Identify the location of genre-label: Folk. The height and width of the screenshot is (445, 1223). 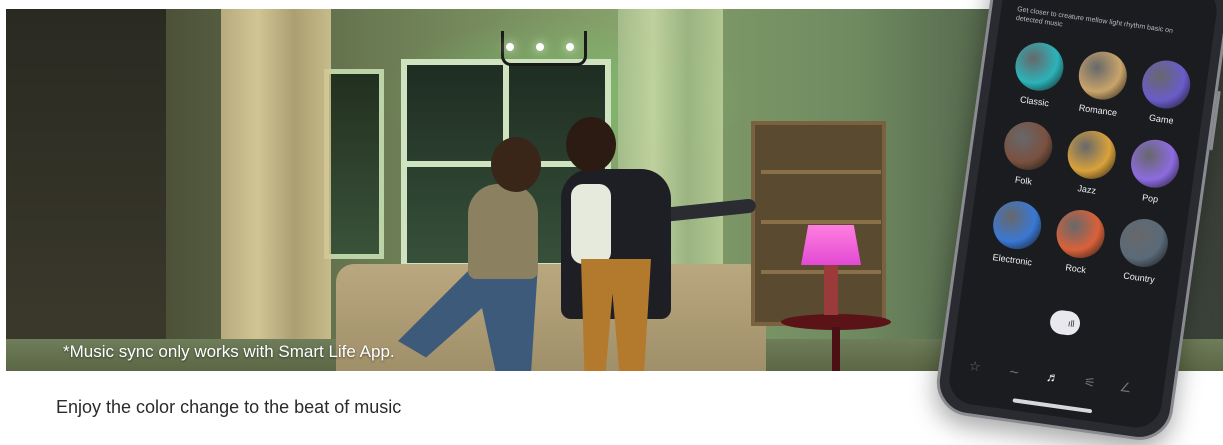
(1023, 180).